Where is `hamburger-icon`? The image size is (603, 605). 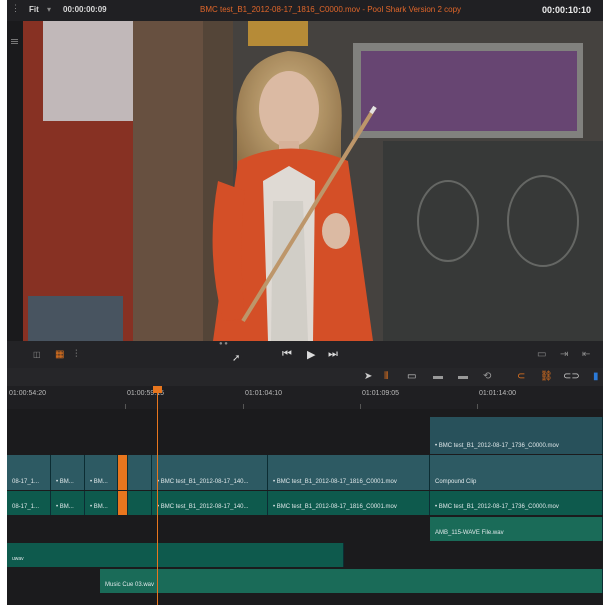 hamburger-icon is located at coordinates (14, 39).